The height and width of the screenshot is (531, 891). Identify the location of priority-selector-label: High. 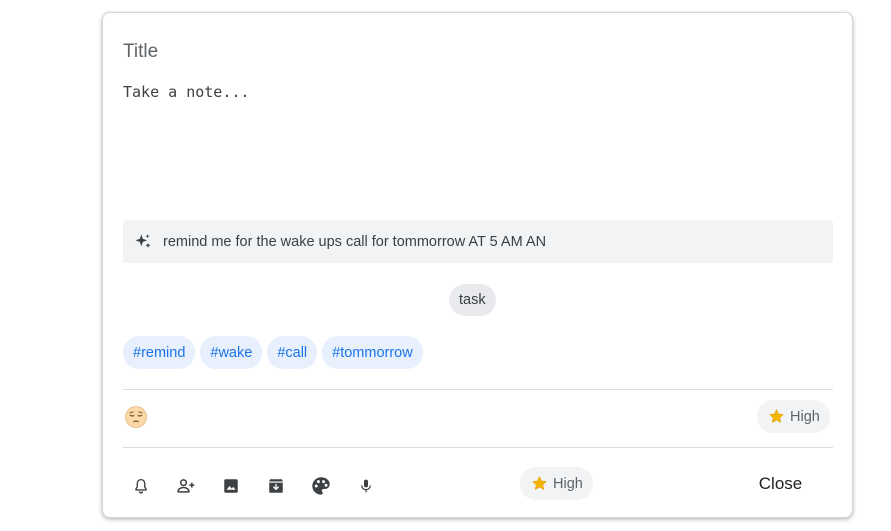
(568, 483).